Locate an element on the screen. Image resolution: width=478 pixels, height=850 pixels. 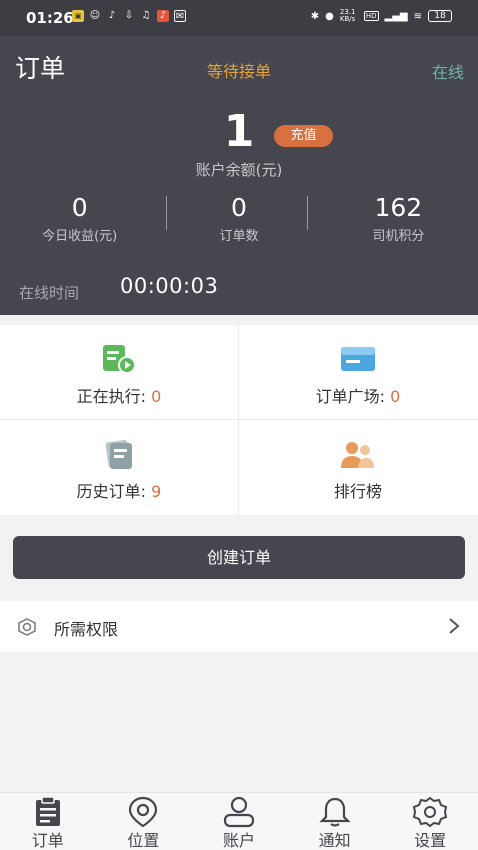
bluetooth-icon: ✱ is located at coordinates (315, 16).